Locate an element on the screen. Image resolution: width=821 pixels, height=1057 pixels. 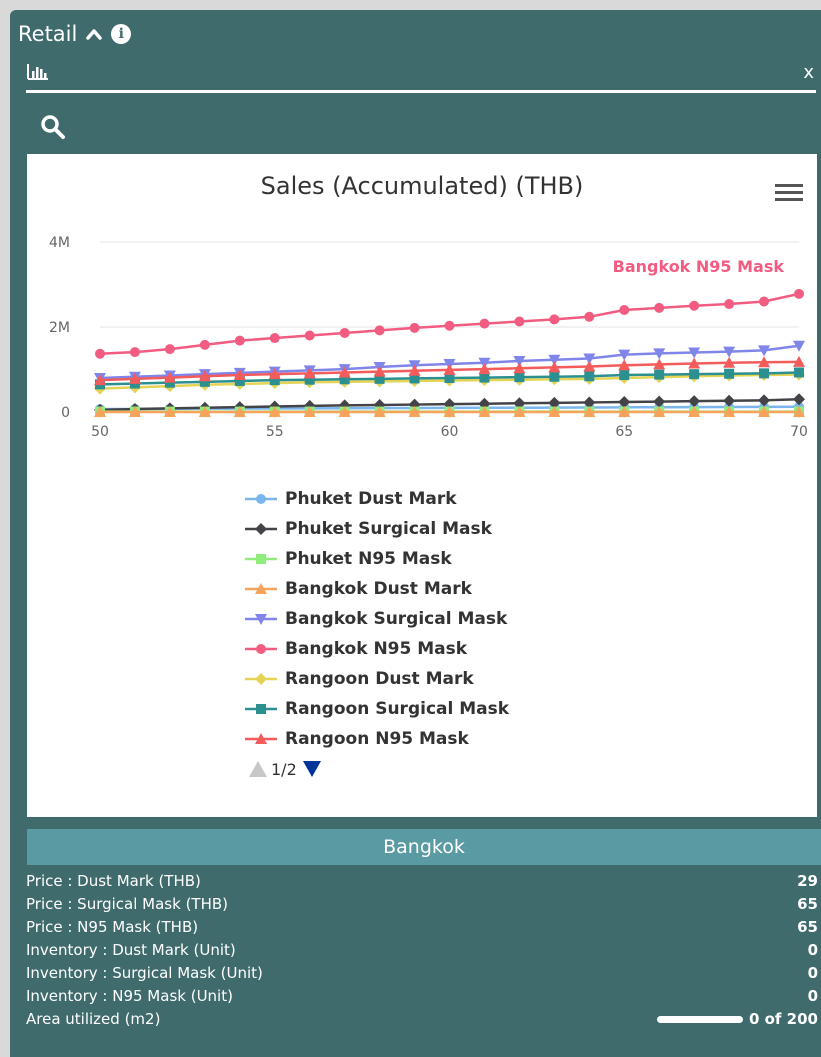
legend-page-label: 1/2 is located at coordinates (284, 769).